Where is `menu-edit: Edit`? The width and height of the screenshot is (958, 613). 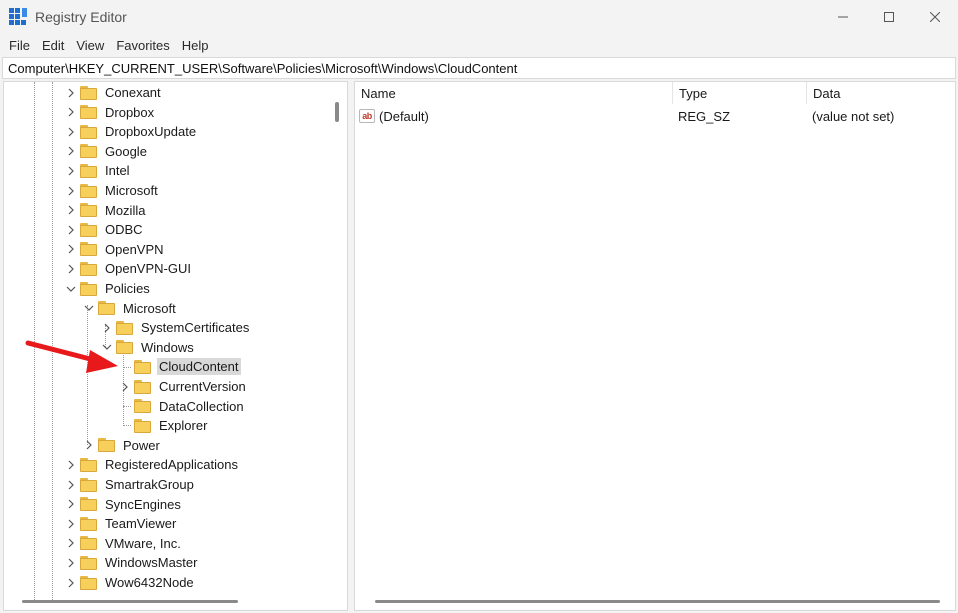
menu-edit: Edit is located at coordinates (53, 45).